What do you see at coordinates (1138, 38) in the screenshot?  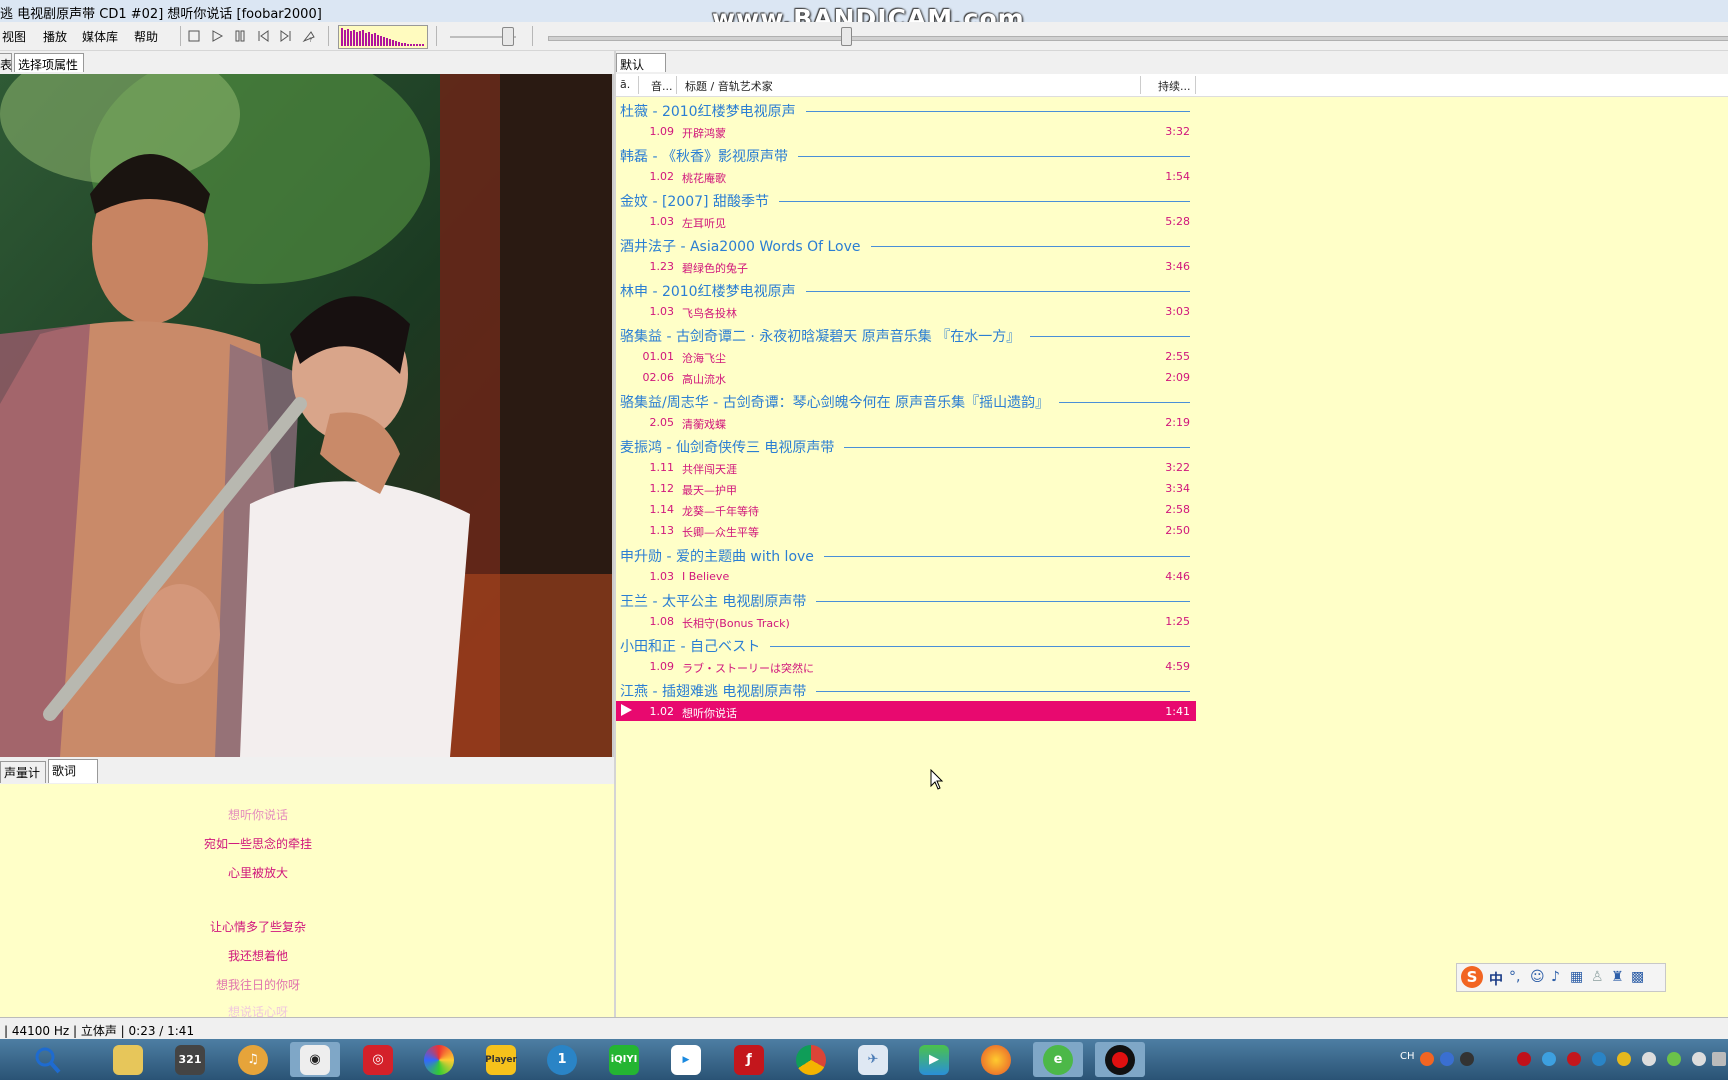 I see `seek-bar` at bounding box center [1138, 38].